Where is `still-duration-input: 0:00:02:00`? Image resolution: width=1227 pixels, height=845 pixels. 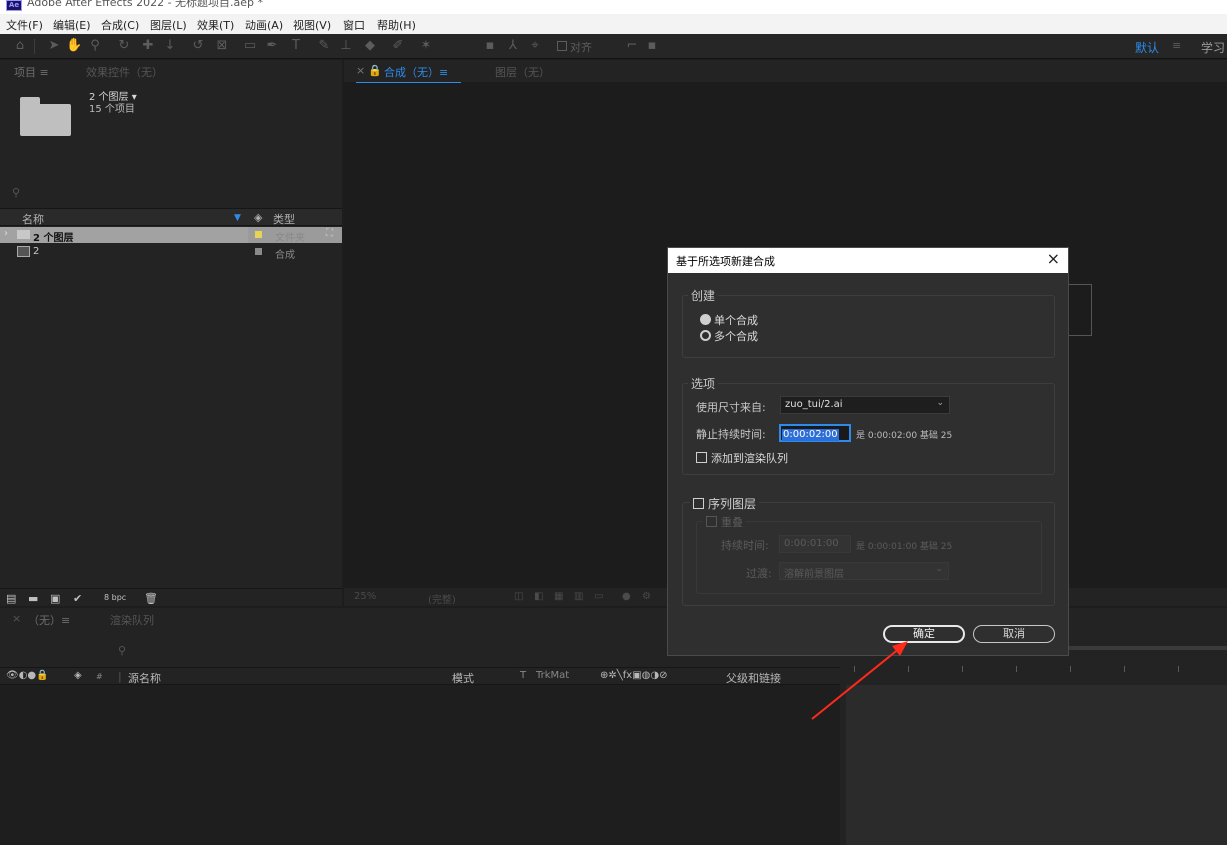
still-duration-input: 0:00:02:00 is located at coordinates (815, 433).